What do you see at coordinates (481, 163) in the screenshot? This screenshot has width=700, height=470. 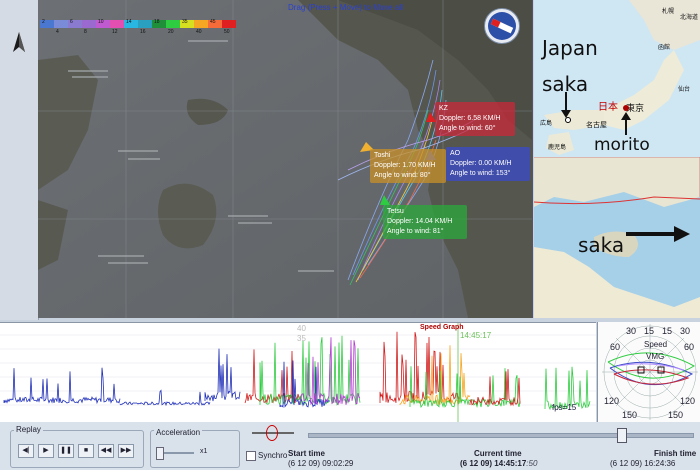 I see `rider-doppler: Doppler: 0.00 KM/H` at bounding box center [481, 163].